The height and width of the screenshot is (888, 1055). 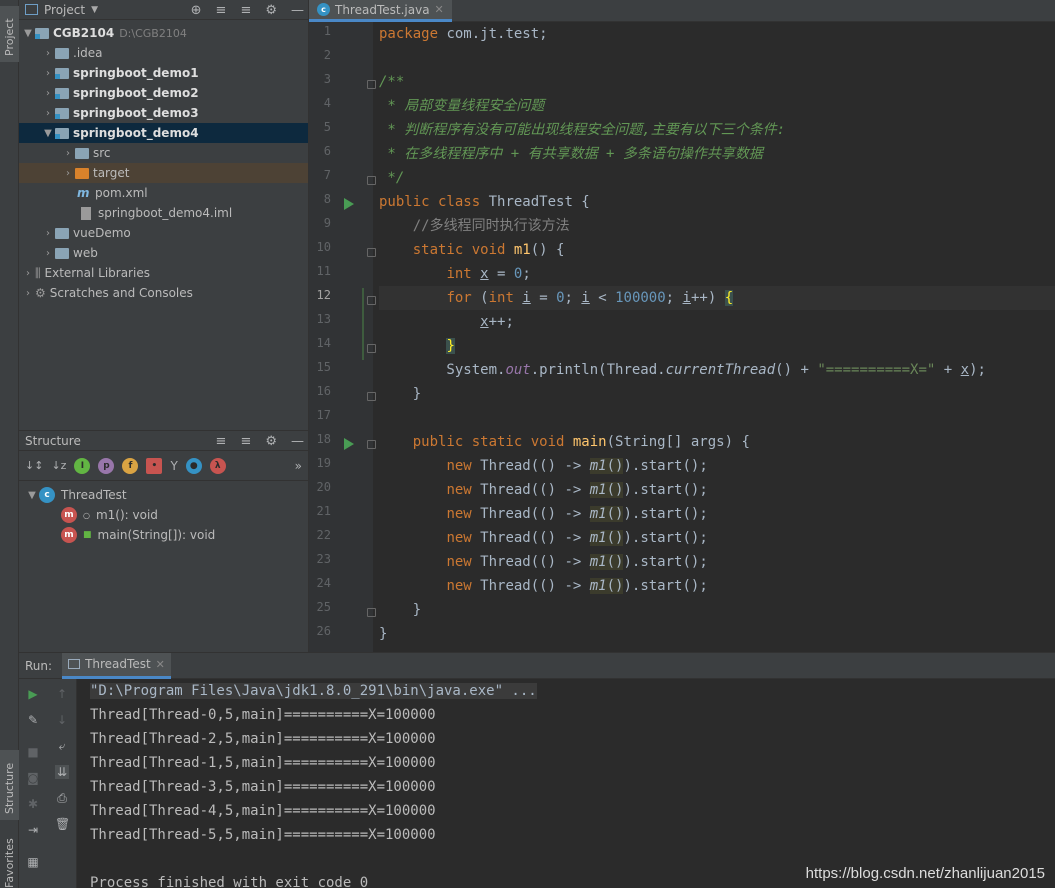 I want to click on scroll-to-end-icon: ⇊, so click(x=62, y=772).